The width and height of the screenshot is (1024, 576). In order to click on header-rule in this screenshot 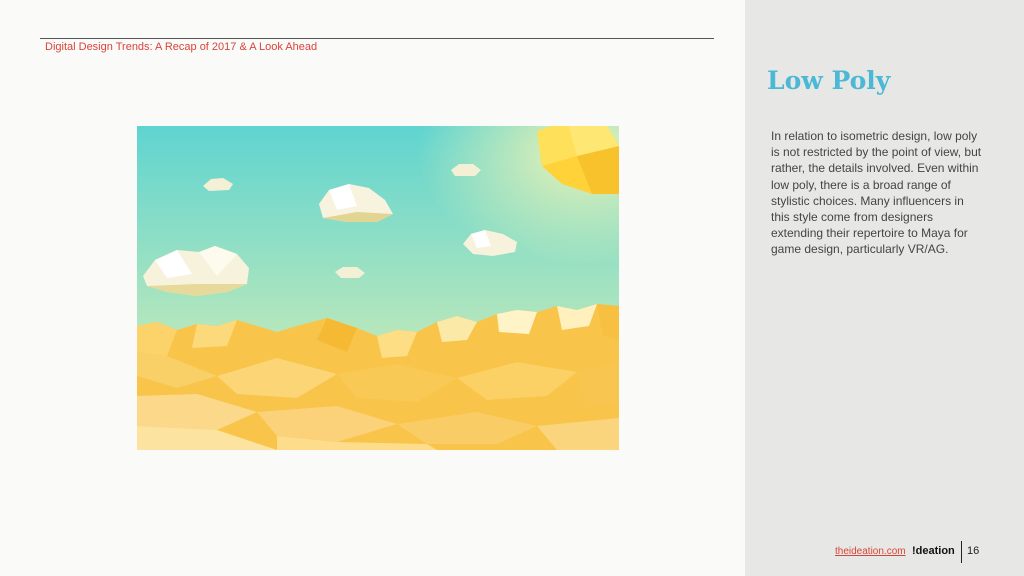, I will do `click(377, 38)`.